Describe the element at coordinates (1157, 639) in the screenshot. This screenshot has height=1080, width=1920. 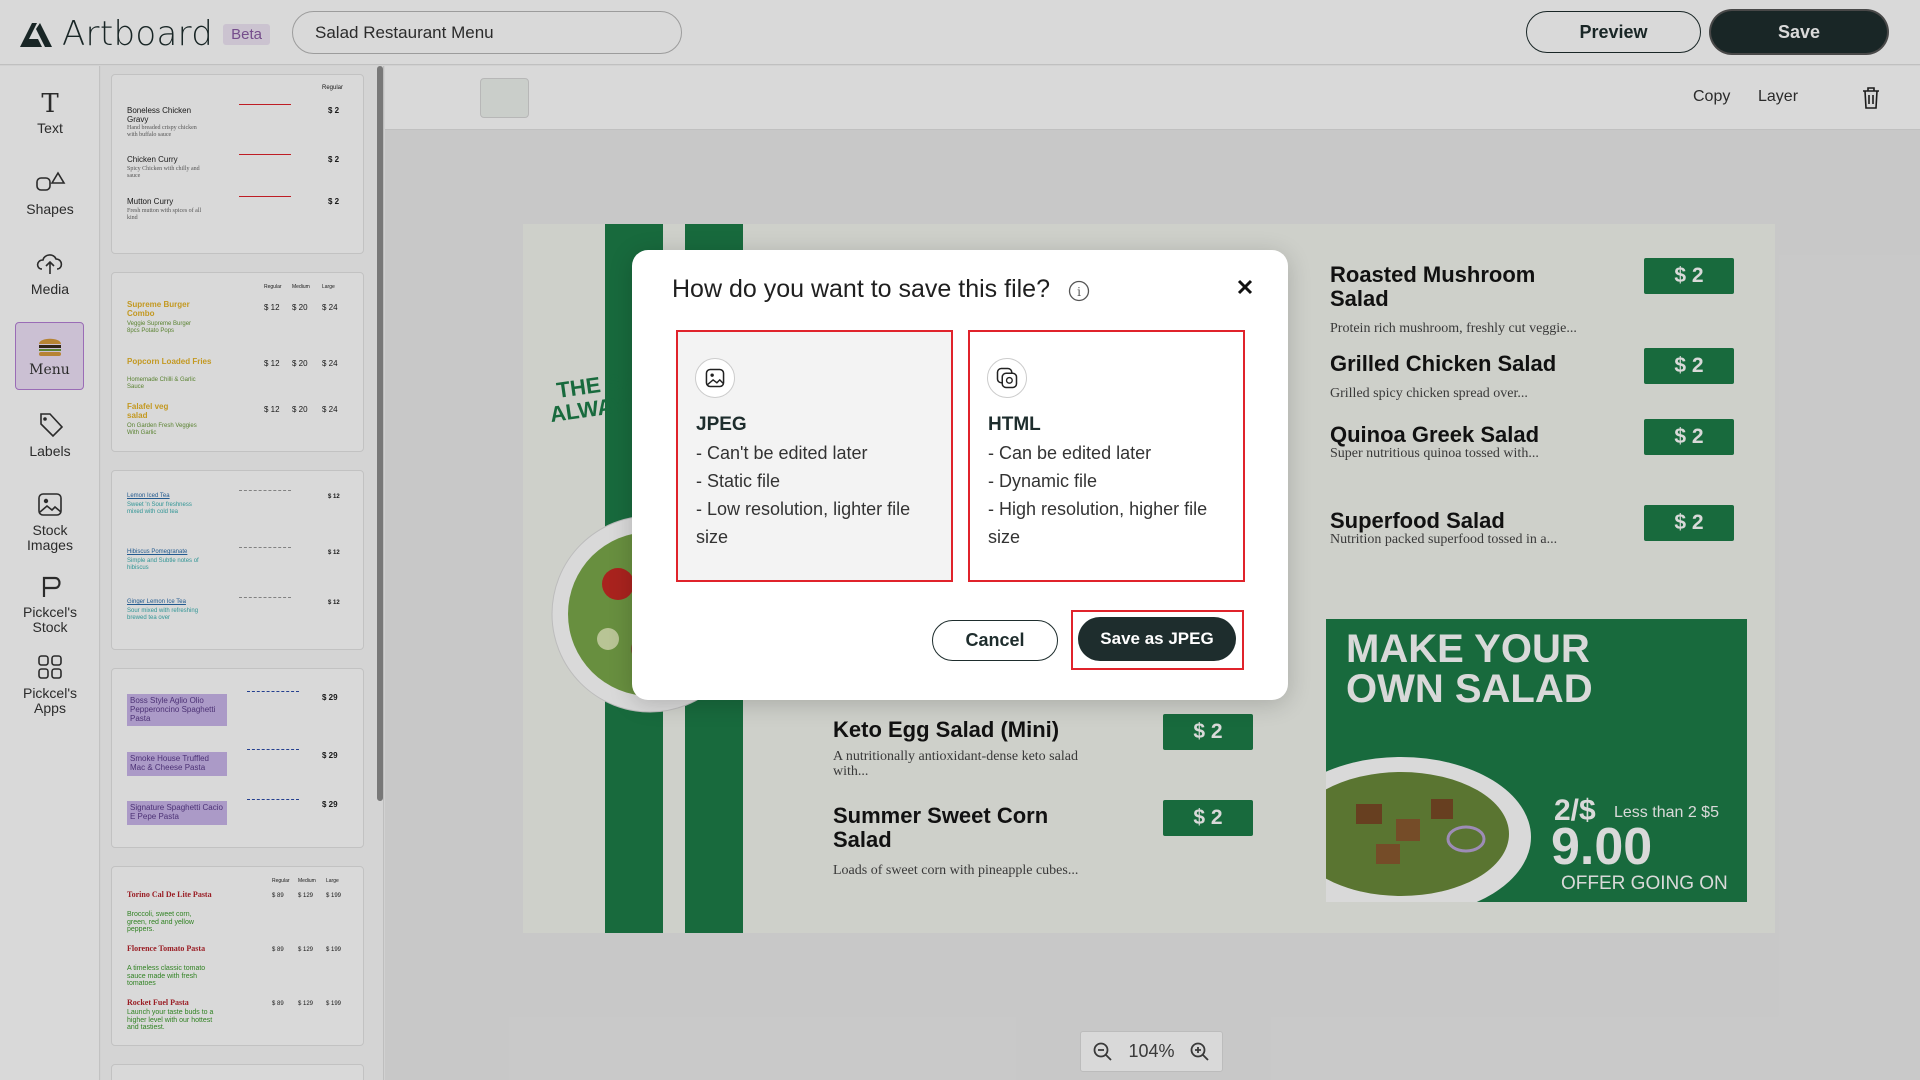
I see `save-as-jpeg-button: Save as JPEG` at that location.